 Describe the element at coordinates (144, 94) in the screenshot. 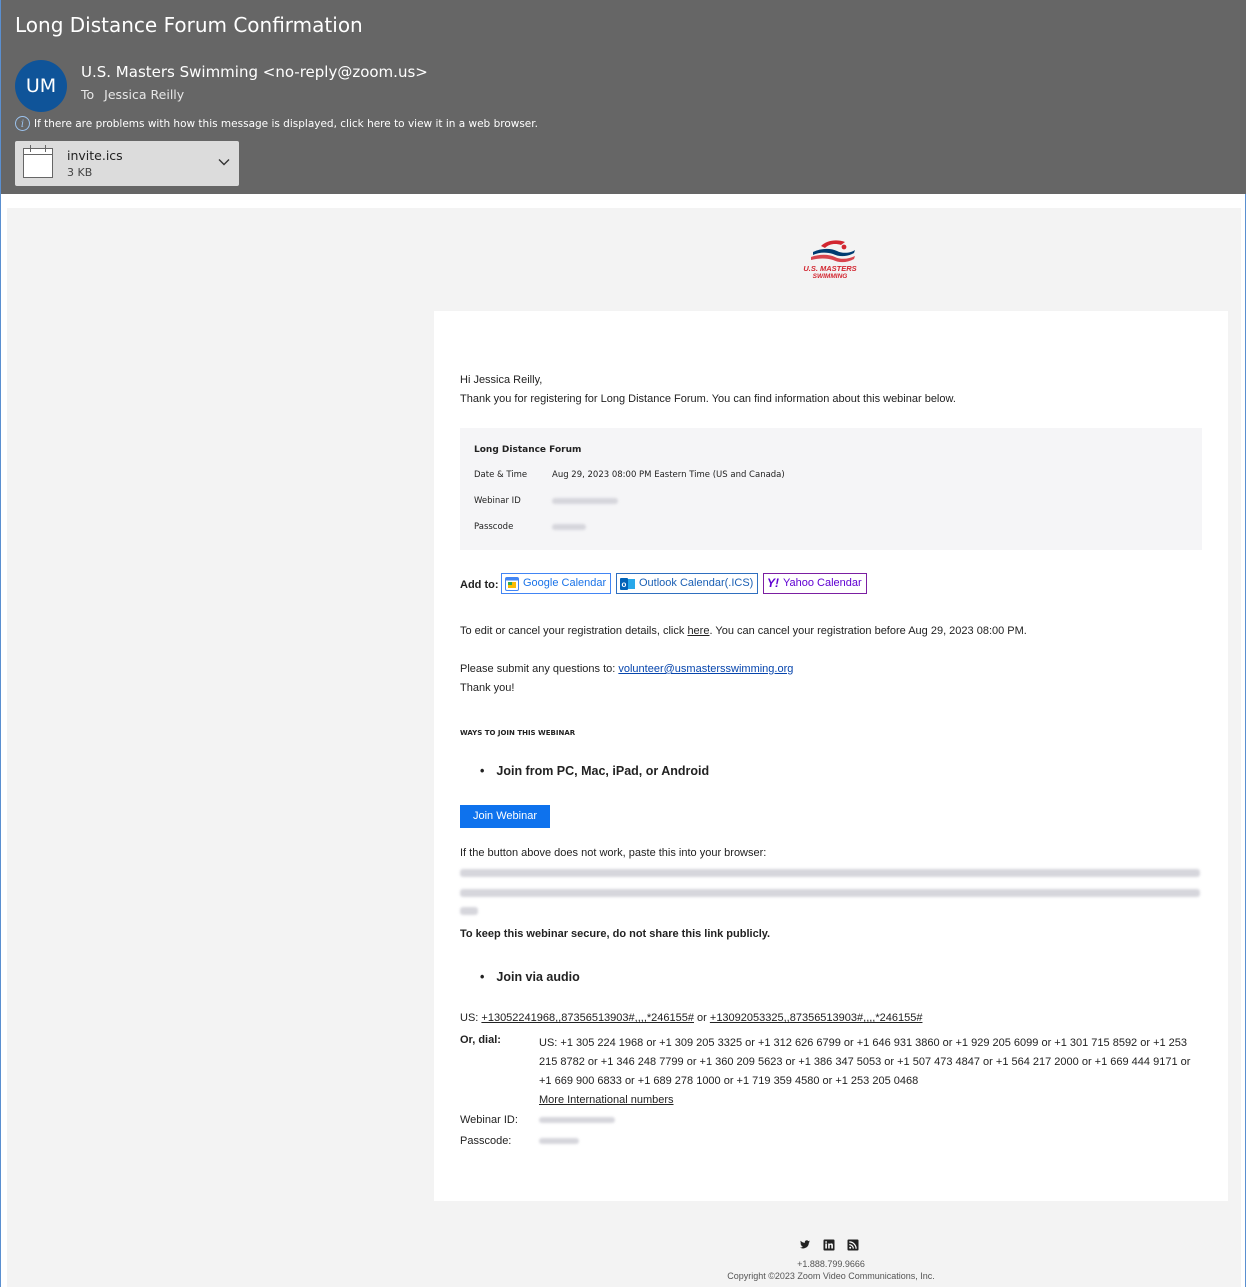

I see `recipient-name: Jessica Reilly` at that location.